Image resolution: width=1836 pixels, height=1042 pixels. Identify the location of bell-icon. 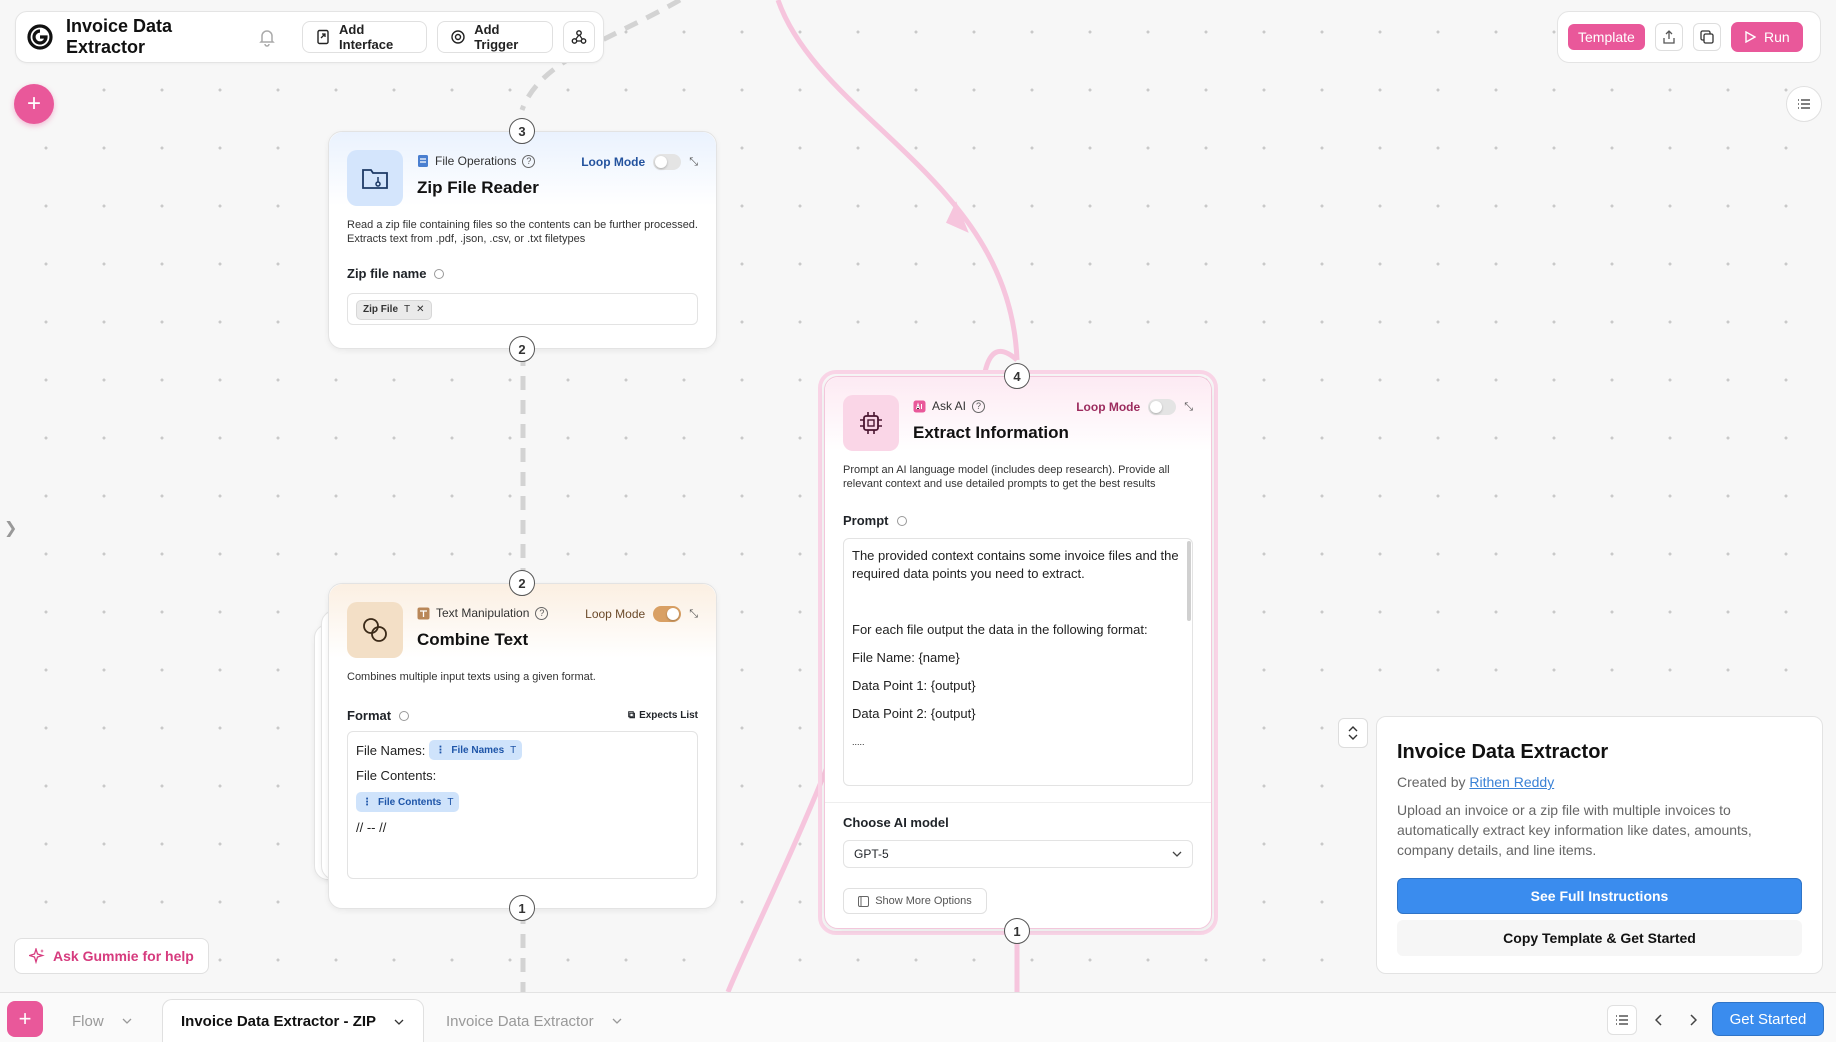
(267, 37).